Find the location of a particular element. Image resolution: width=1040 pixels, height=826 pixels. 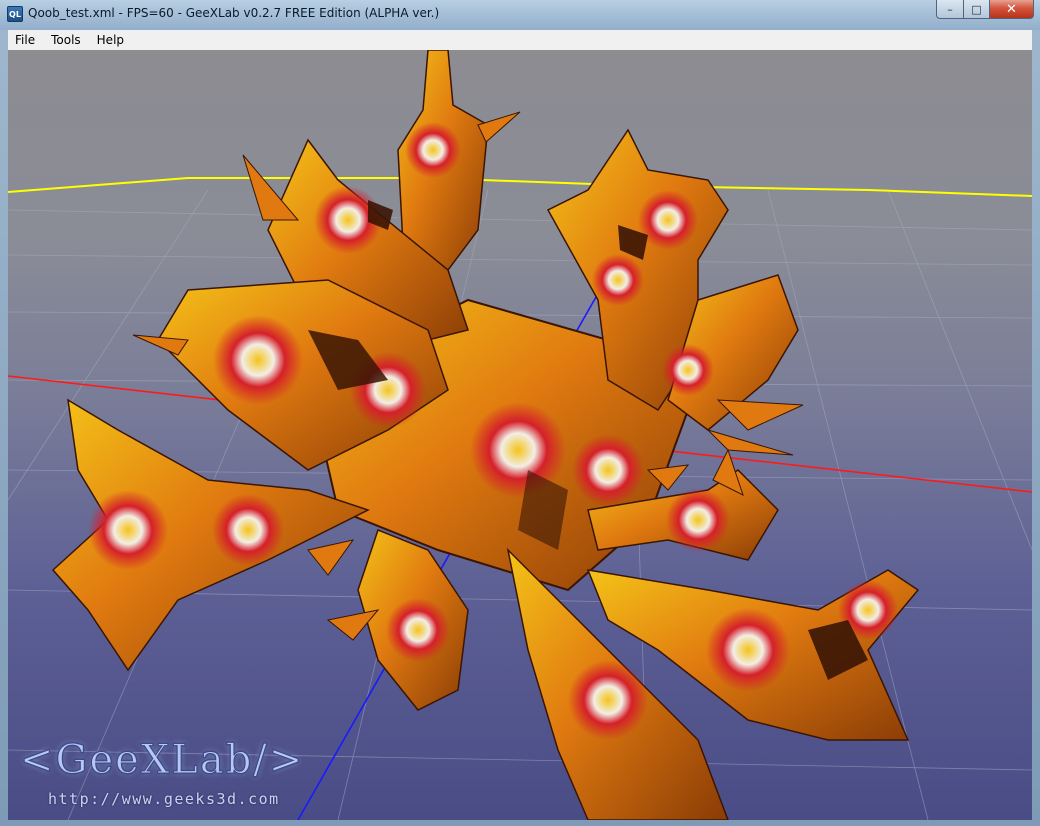

maximize-icon: □ is located at coordinates (976, 9).